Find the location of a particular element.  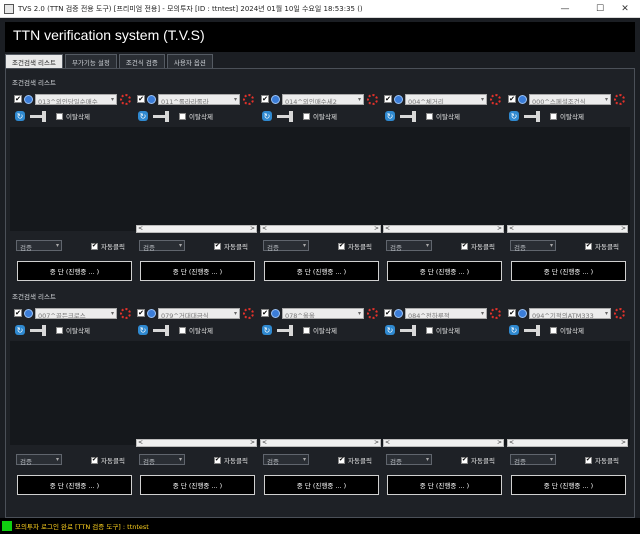

condition-select: 000^스페셜조건식 ▾ is located at coordinates (570, 99).